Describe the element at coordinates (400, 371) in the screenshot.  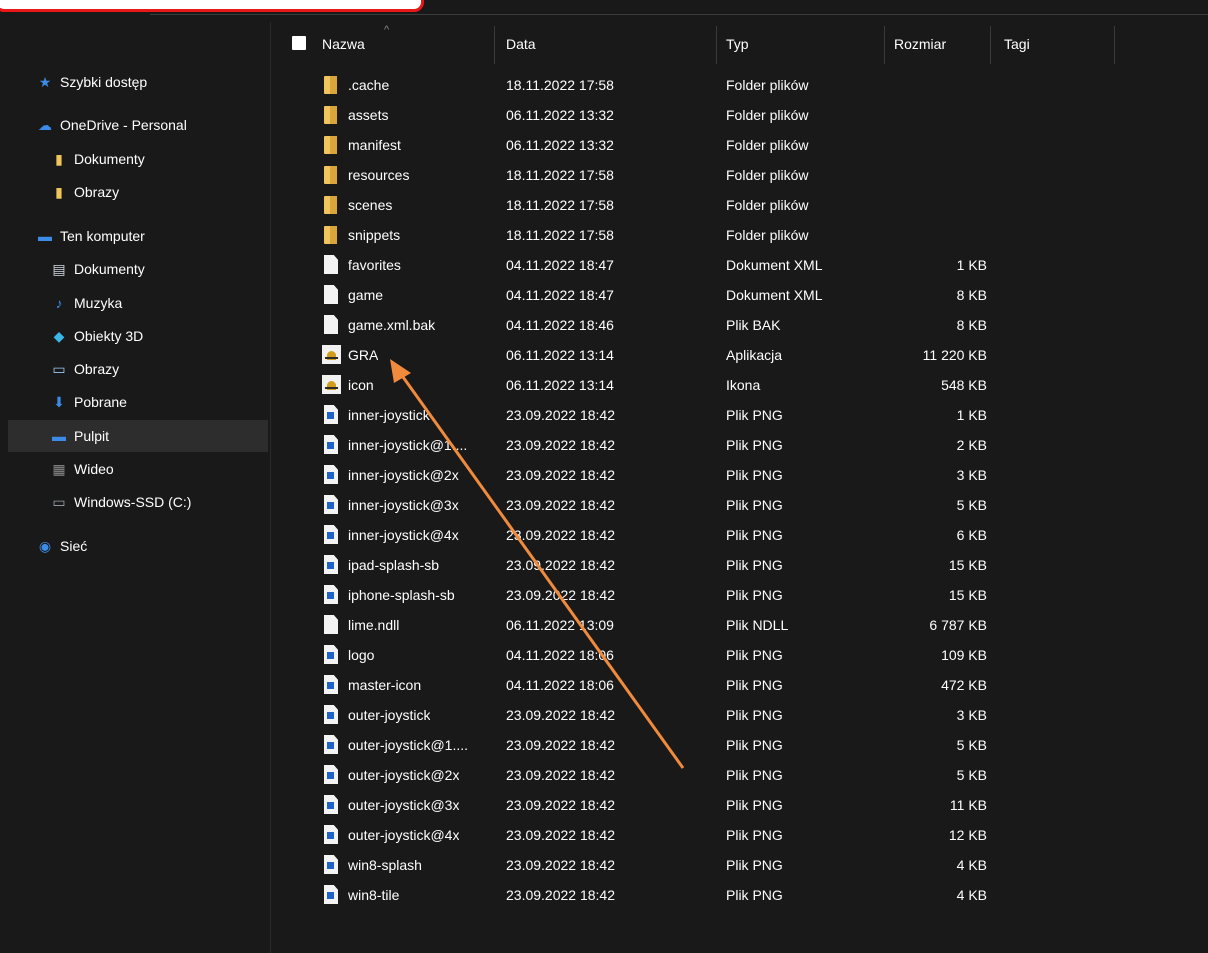
I see `arrow-head` at that location.